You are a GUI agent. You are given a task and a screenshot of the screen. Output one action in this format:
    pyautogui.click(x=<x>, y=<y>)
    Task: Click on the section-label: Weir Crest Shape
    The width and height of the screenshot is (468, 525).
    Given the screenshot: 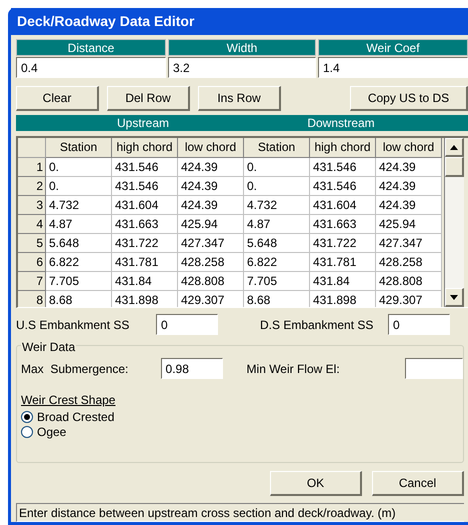 What is the action you would take?
    pyautogui.click(x=68, y=400)
    